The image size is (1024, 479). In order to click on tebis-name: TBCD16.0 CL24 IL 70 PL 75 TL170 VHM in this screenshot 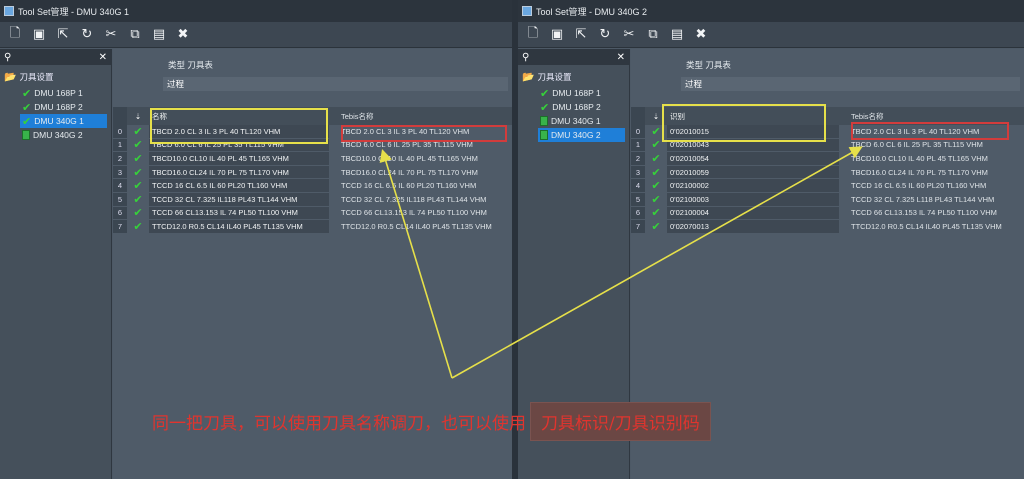, I will do `click(409, 172)`.